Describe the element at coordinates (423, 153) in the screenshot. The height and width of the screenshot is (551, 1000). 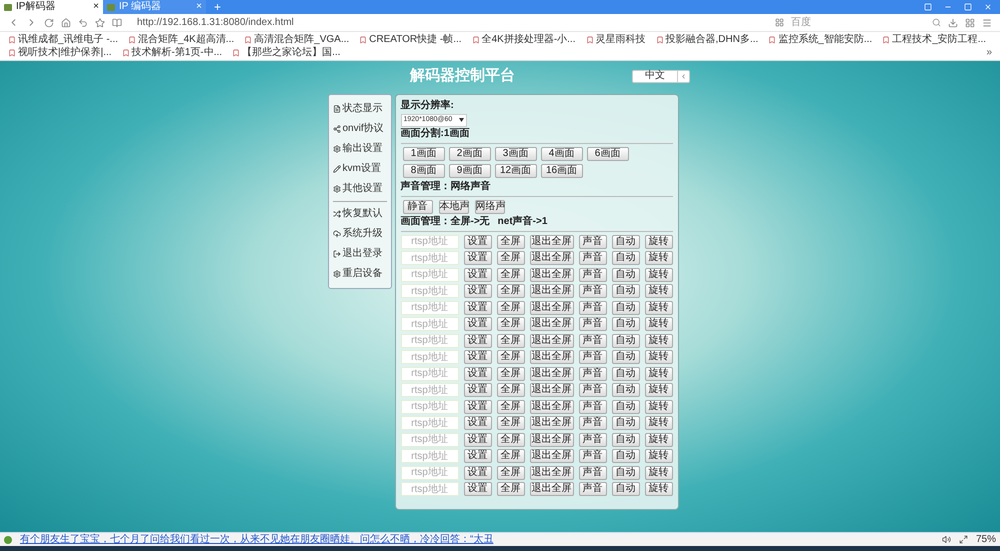
I see `layout-button: 1画面` at that location.